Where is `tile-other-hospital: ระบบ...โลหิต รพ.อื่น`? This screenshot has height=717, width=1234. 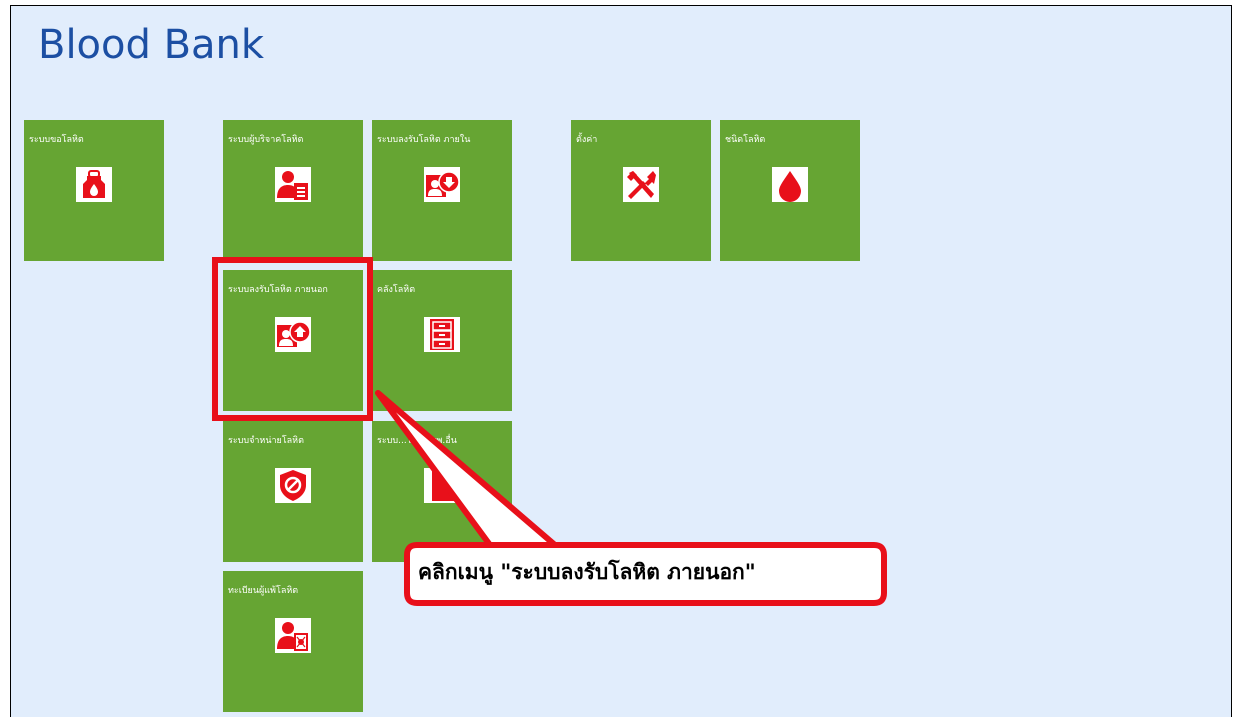
tile-other-hospital: ระบบ...โลหิต รพ.อื่น is located at coordinates (442, 491).